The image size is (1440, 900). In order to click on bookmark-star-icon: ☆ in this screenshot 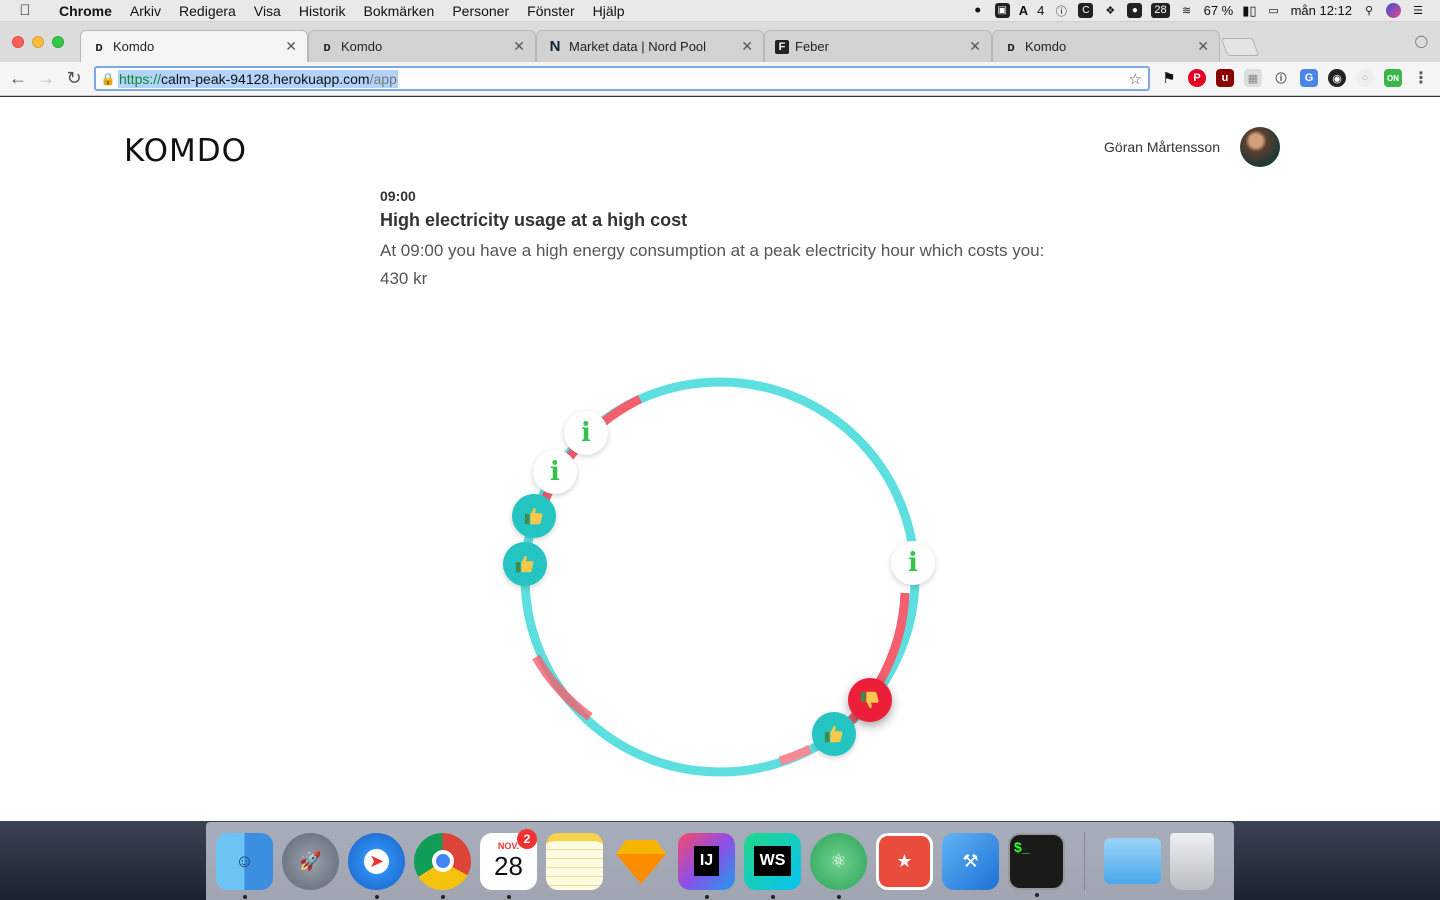, I will do `click(1135, 79)`.